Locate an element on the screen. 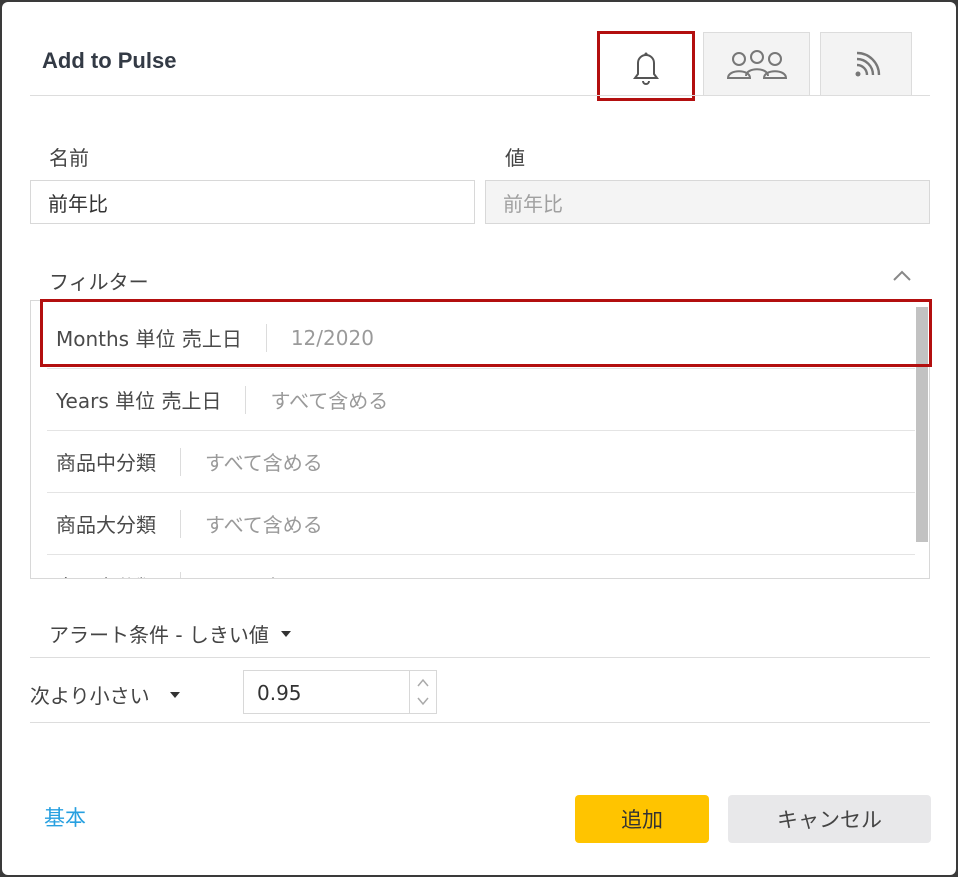  dialog-title: Add to Pulse is located at coordinates (109, 60).